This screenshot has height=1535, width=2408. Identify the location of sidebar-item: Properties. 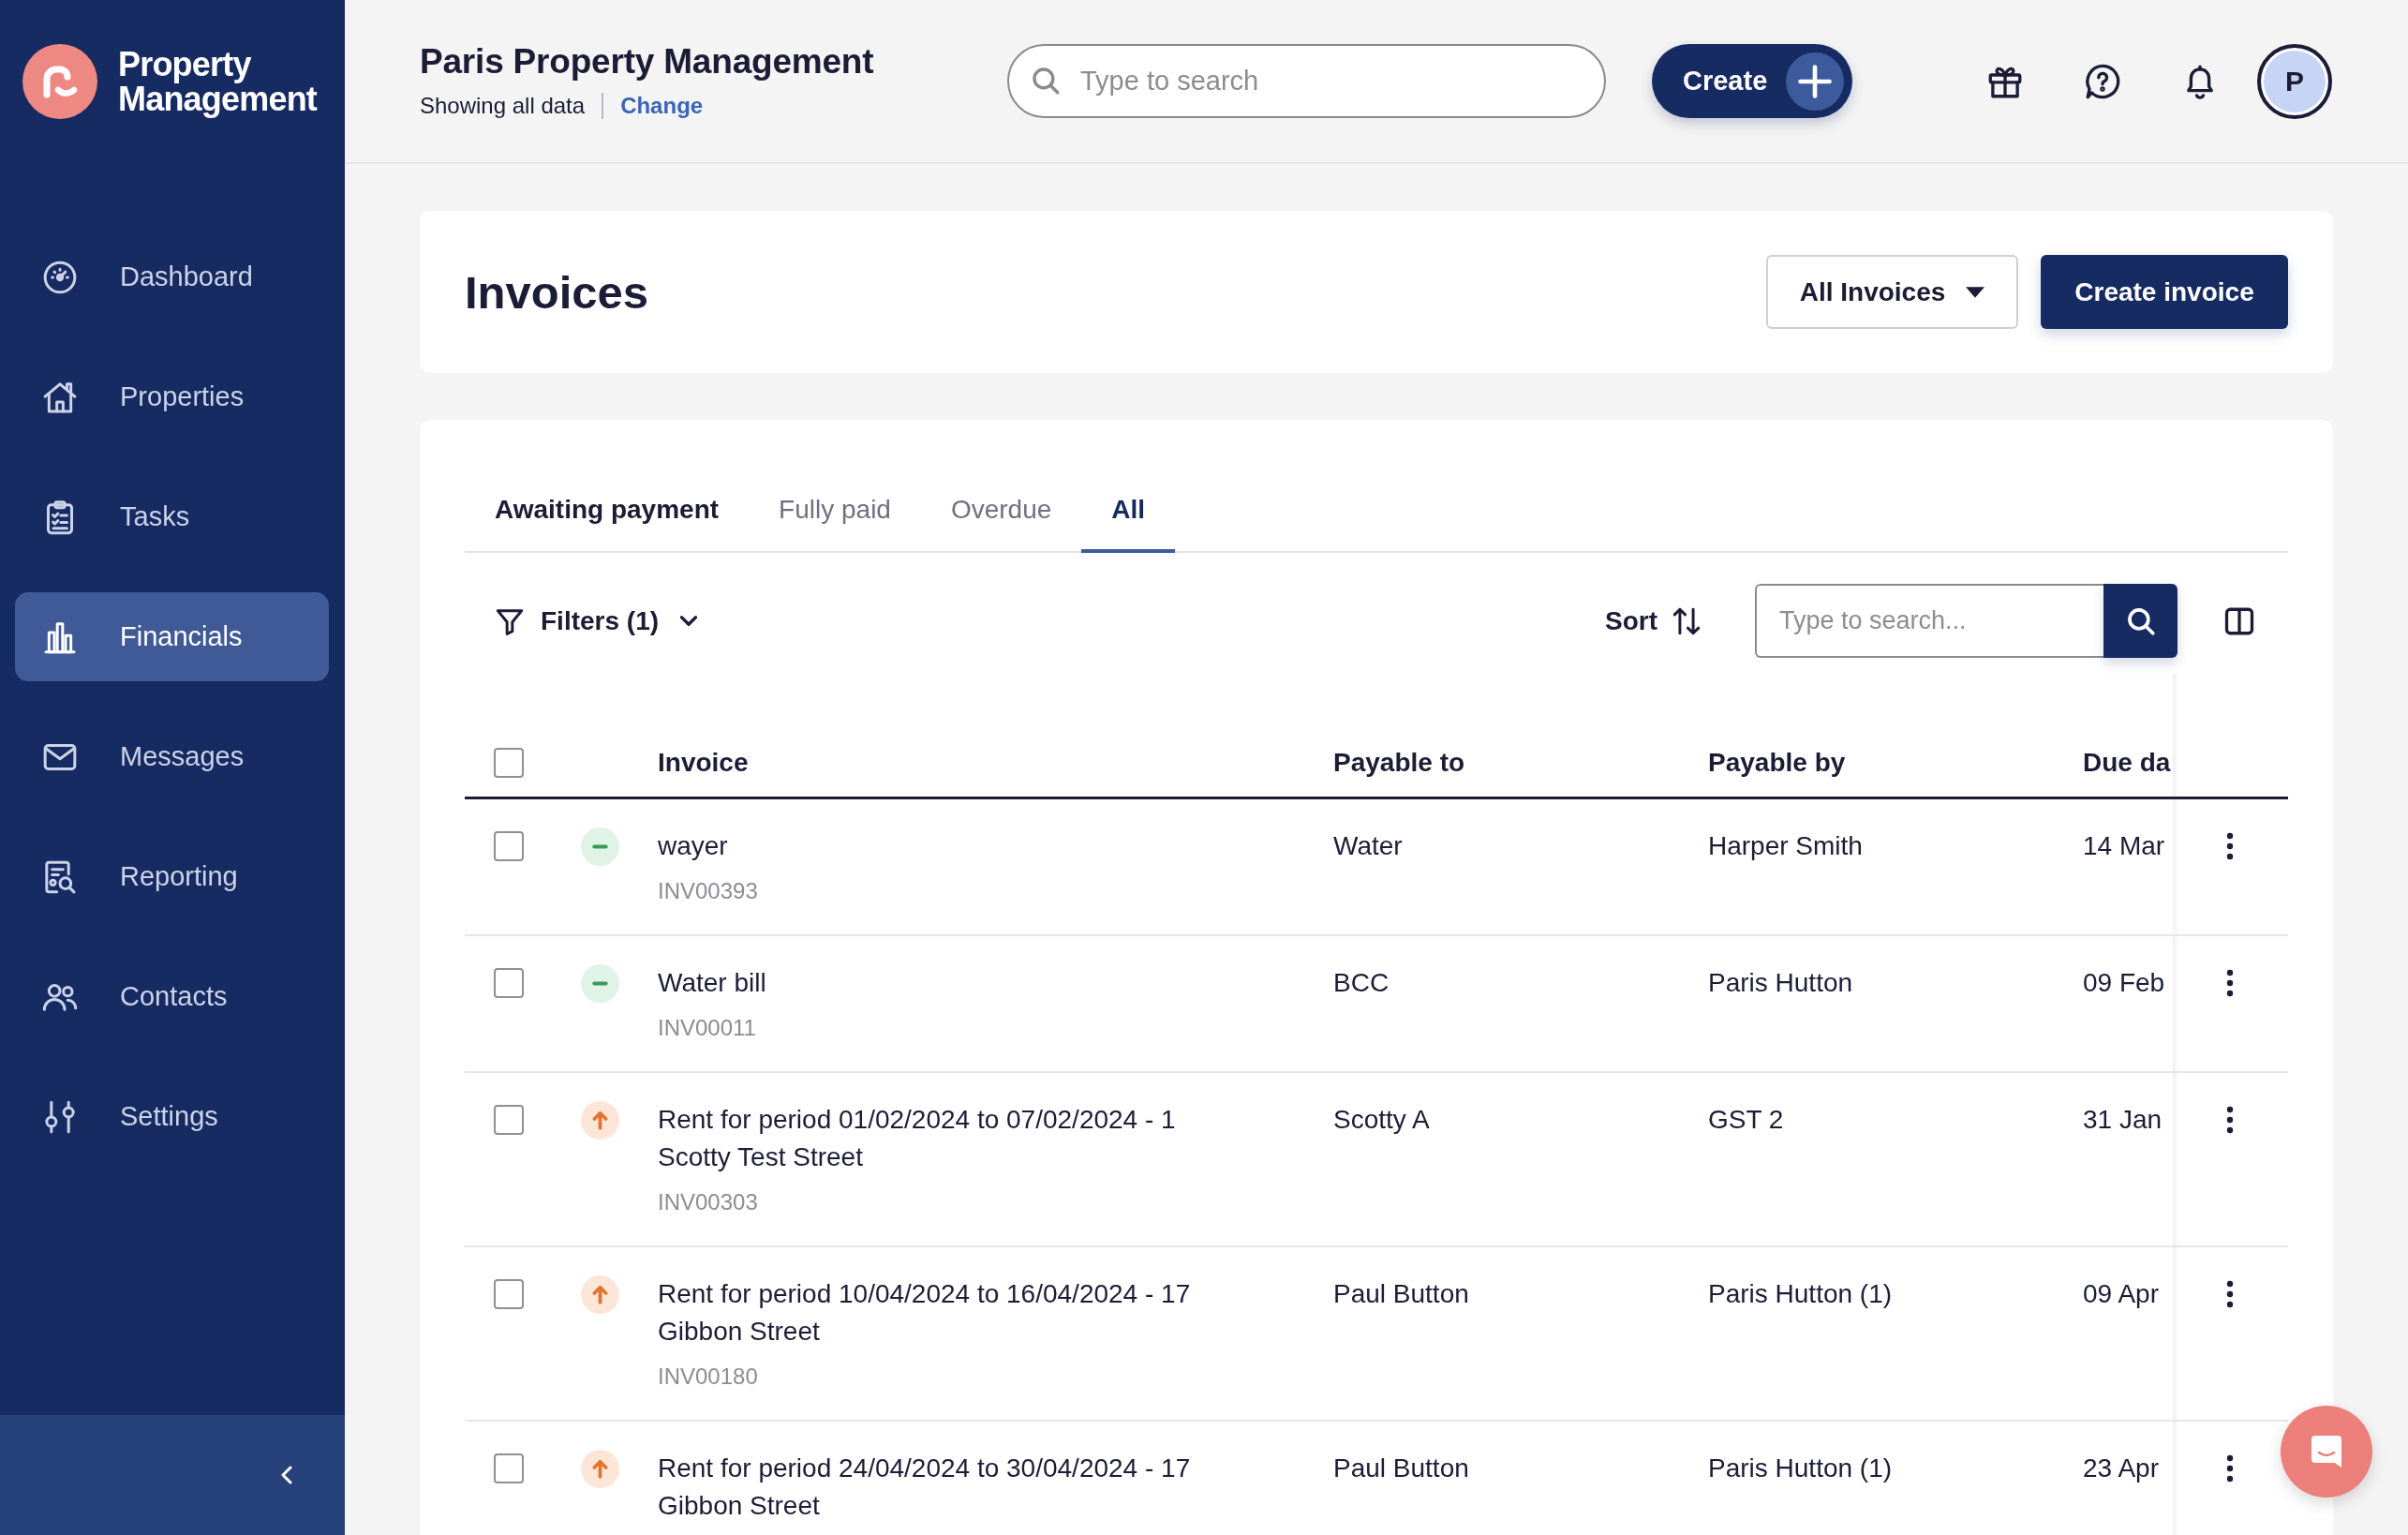
(172, 396).